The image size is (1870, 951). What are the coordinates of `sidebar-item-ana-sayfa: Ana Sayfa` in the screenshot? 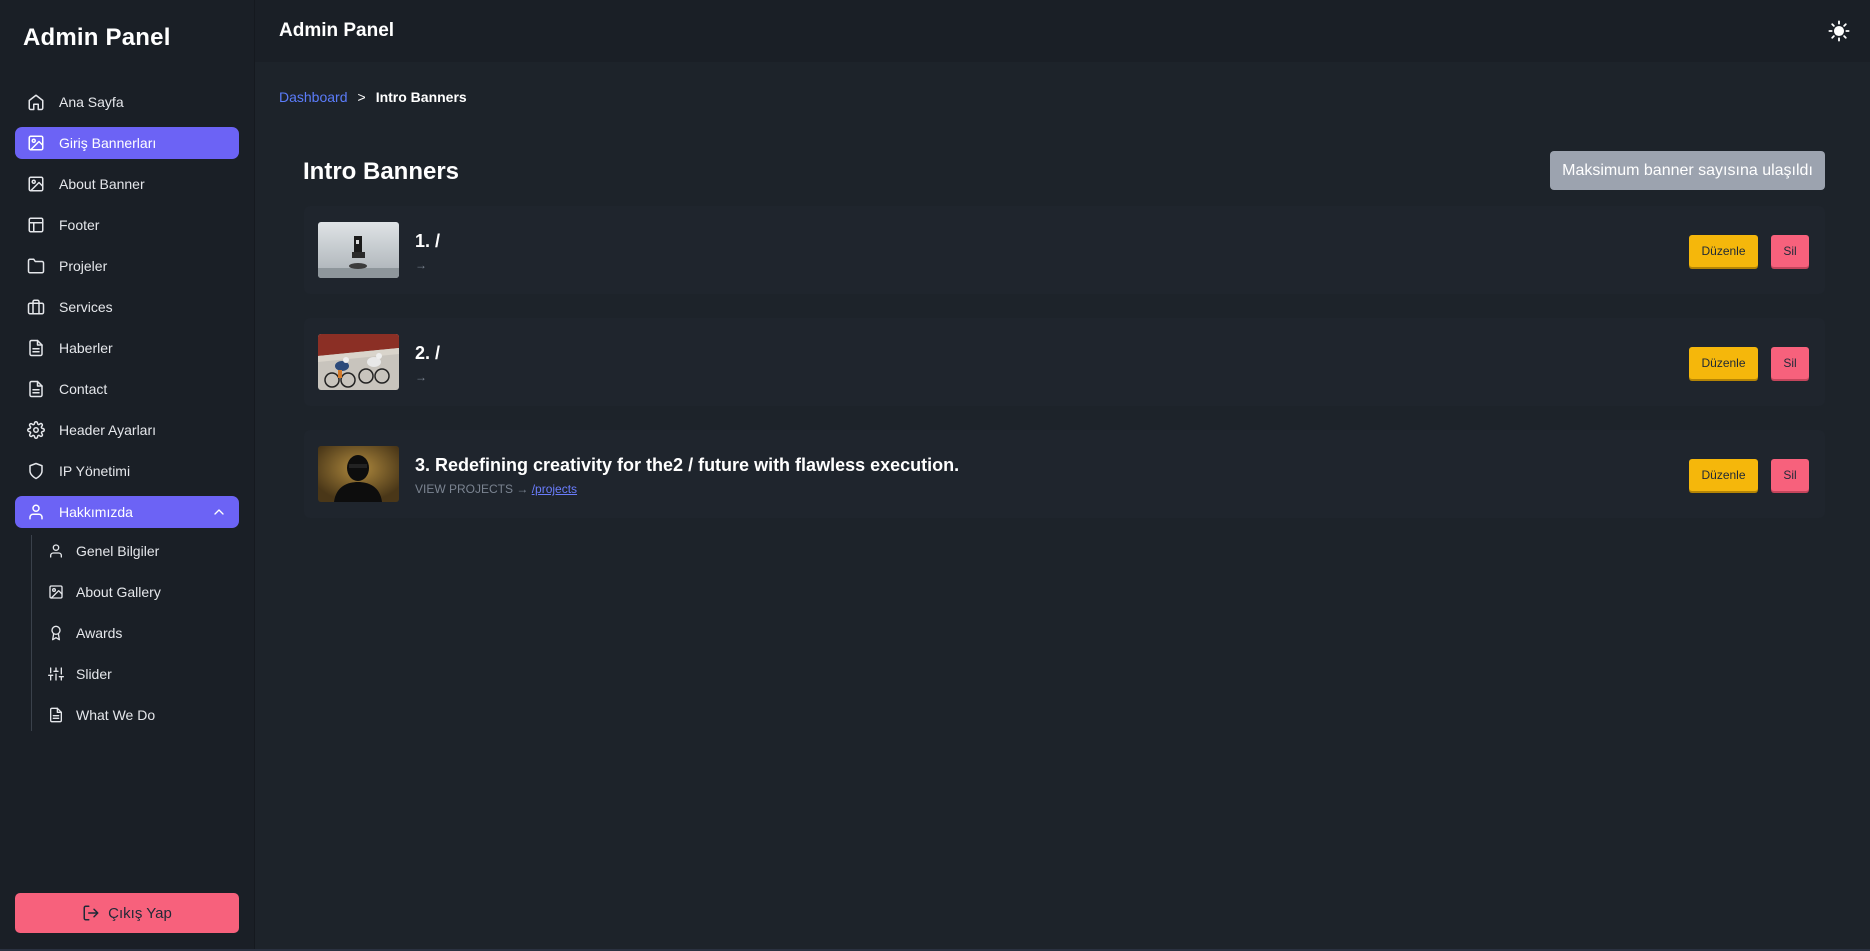 It's located at (127, 102).